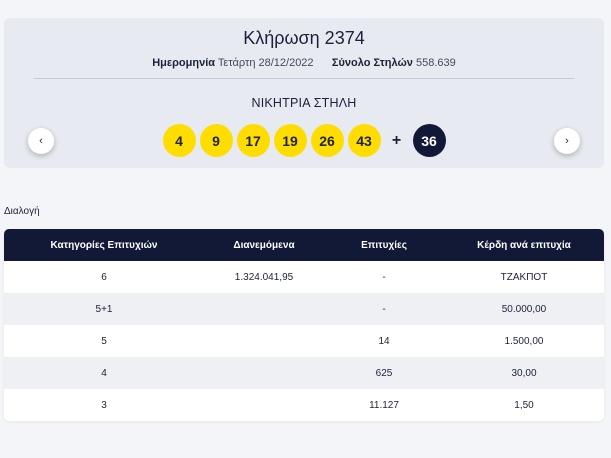  What do you see at coordinates (22, 211) in the screenshot?
I see `select-label: Διαλογή` at bounding box center [22, 211].